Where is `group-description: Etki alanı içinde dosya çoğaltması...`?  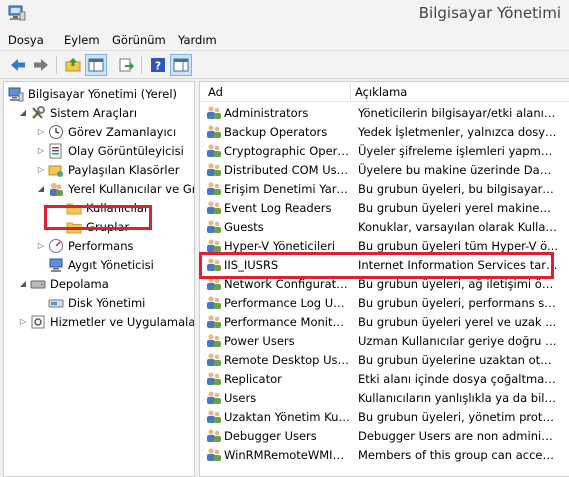 group-description: Etki alanı içinde dosya çoğaltması... is located at coordinates (458, 378).